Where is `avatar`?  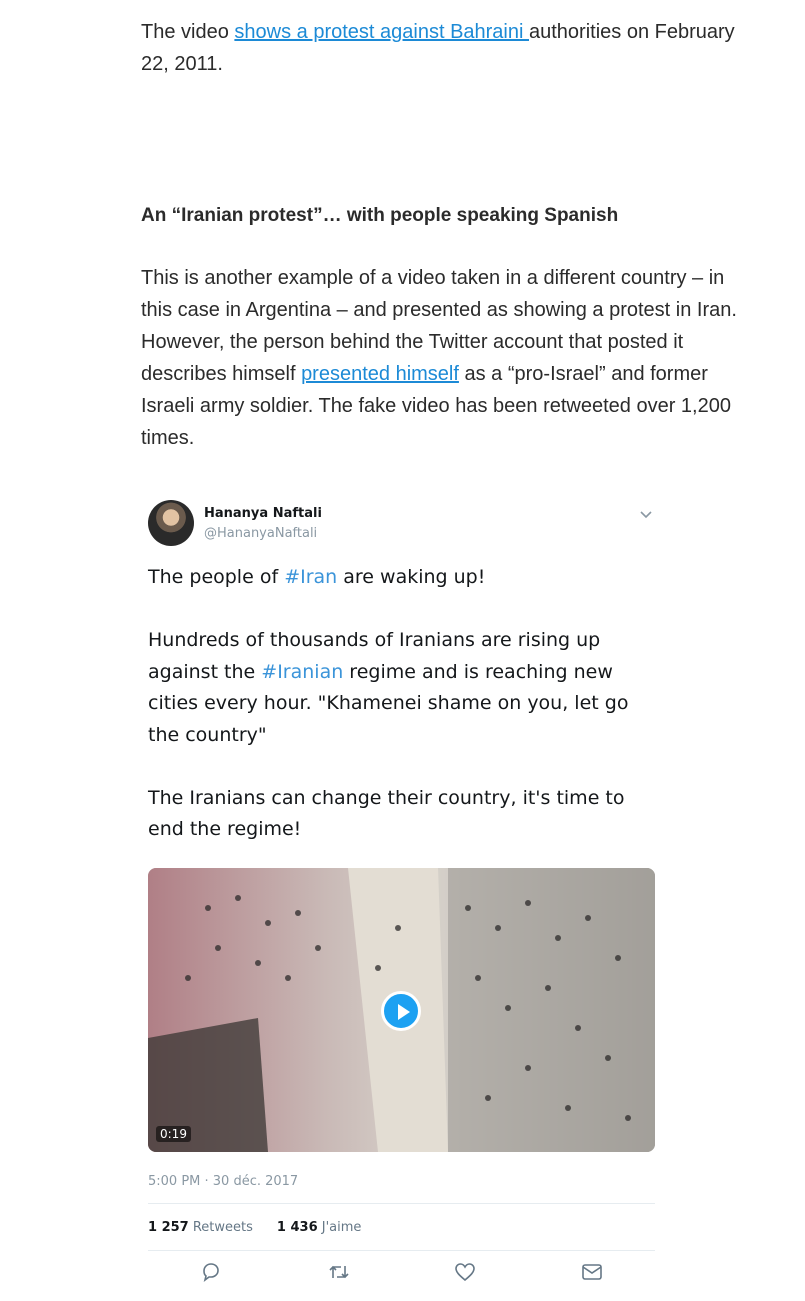 avatar is located at coordinates (171, 523).